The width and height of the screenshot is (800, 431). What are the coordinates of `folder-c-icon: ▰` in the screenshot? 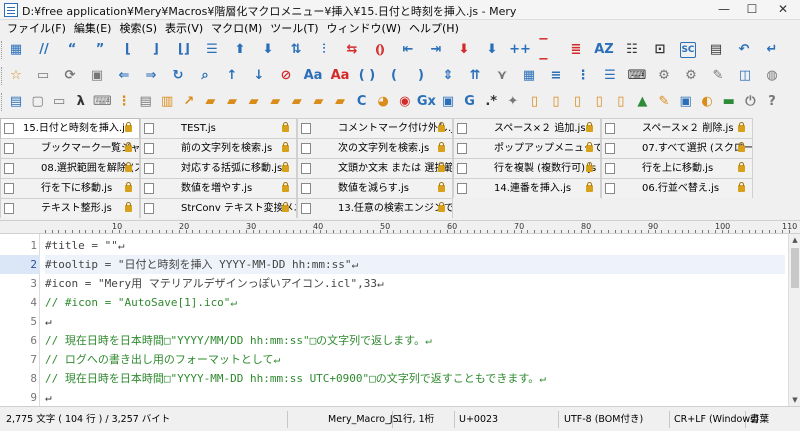 It's located at (254, 102).